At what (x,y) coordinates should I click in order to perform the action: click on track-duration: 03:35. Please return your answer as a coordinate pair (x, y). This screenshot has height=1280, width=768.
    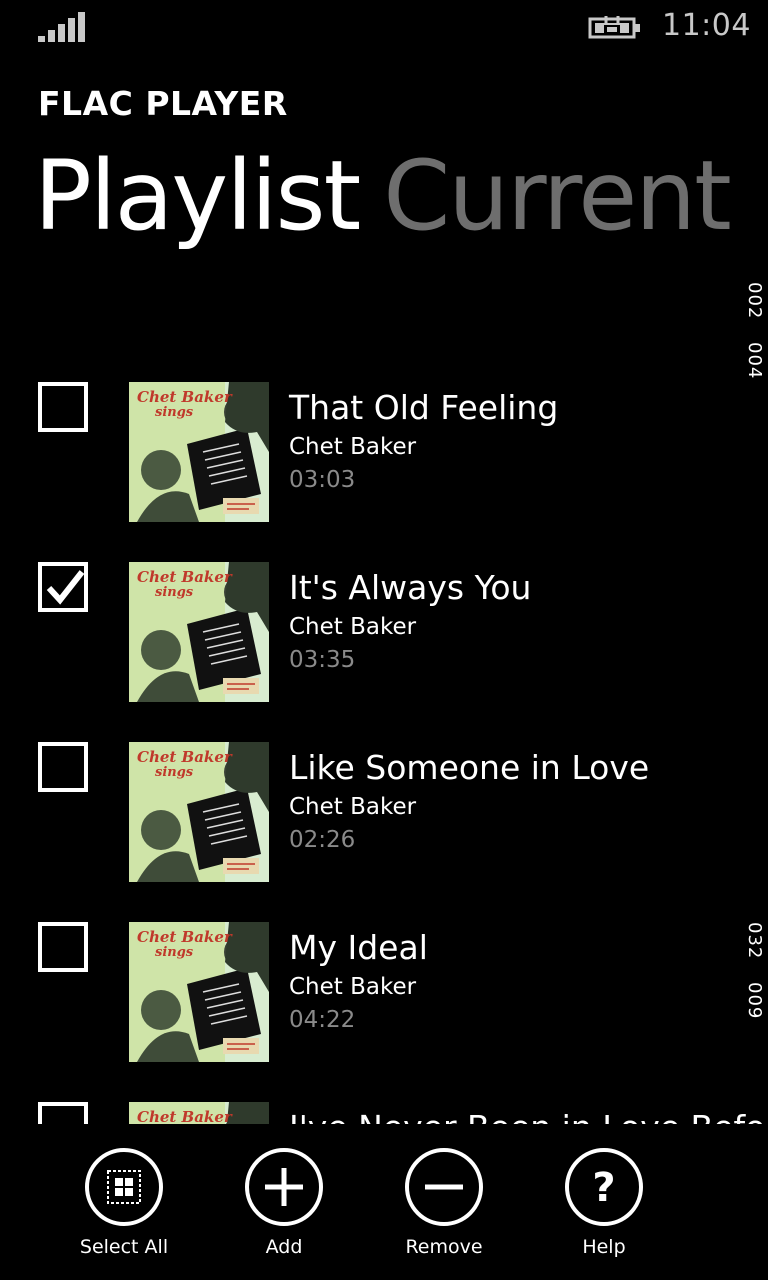
    Looking at the image, I should click on (322, 660).